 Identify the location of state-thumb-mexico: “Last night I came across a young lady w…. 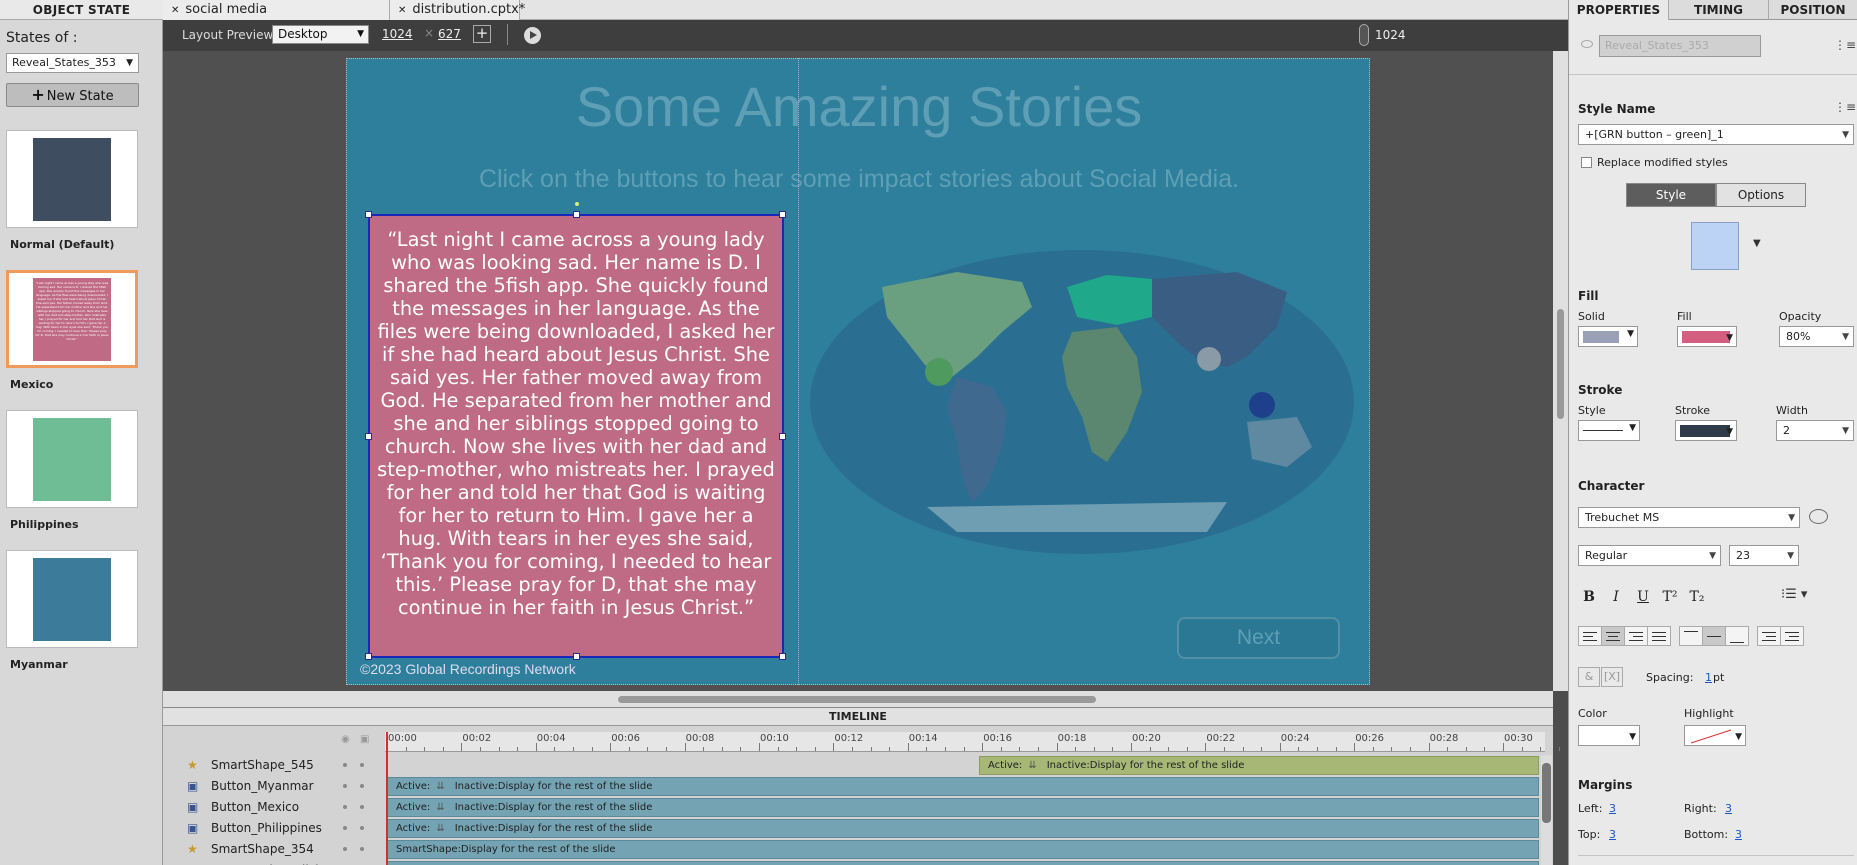
(72, 319).